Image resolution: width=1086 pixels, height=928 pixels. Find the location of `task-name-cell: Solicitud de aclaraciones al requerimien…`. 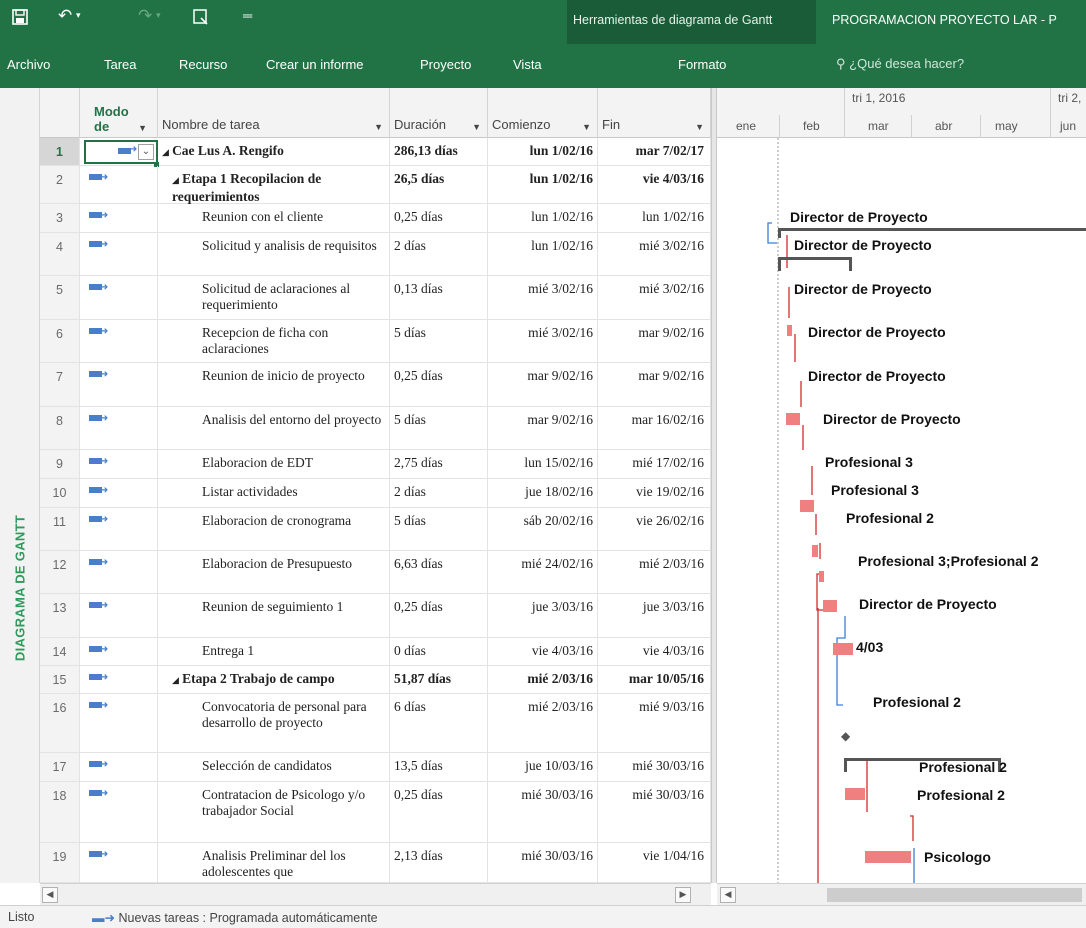

task-name-cell: Solicitud de aclaraciones al requerimien… is located at coordinates (274, 297).